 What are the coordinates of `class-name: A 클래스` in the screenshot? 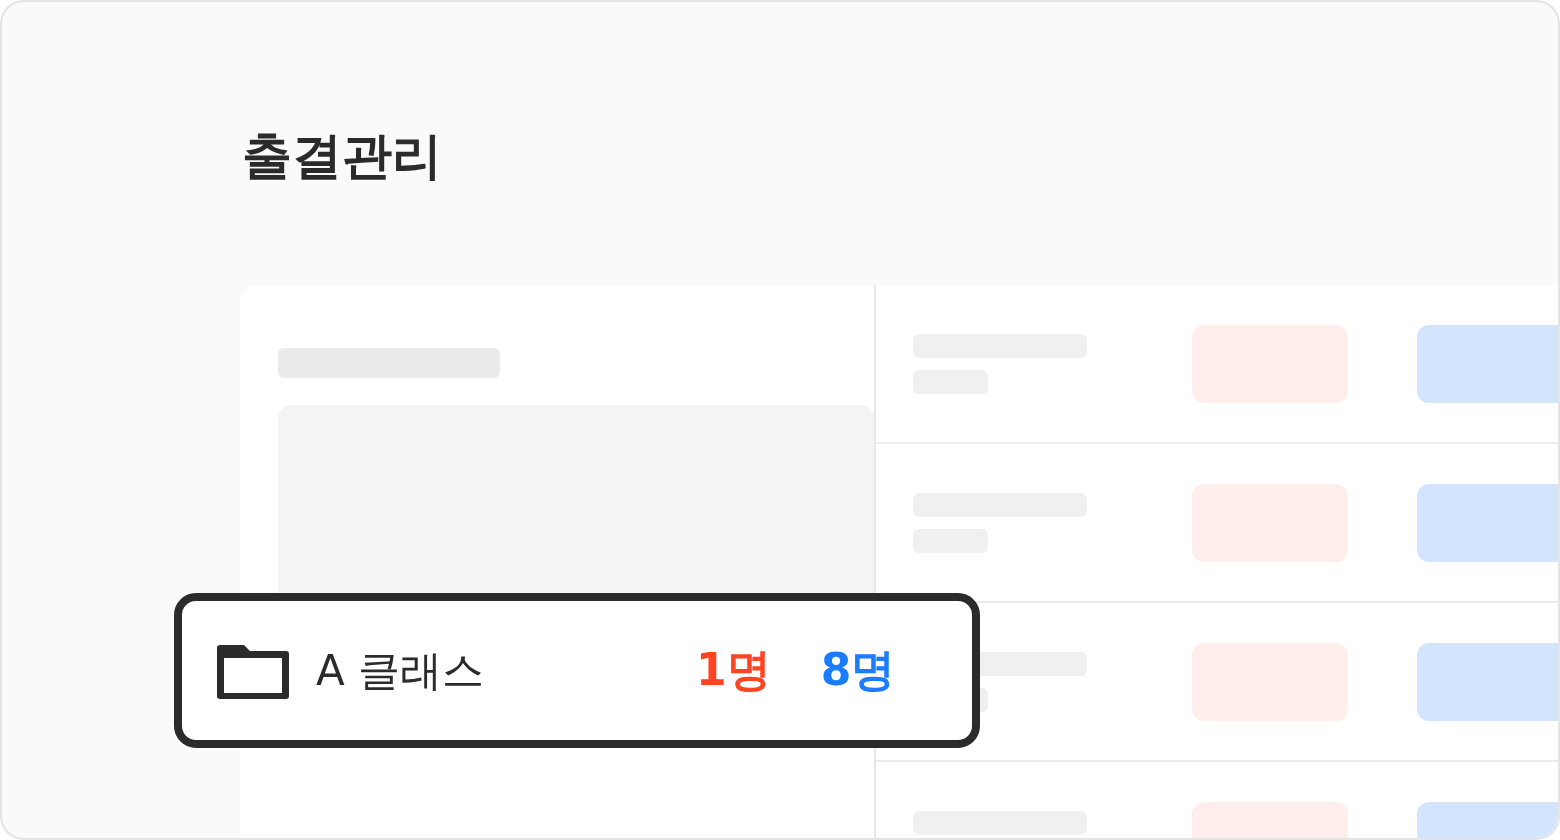 It's located at (401, 670).